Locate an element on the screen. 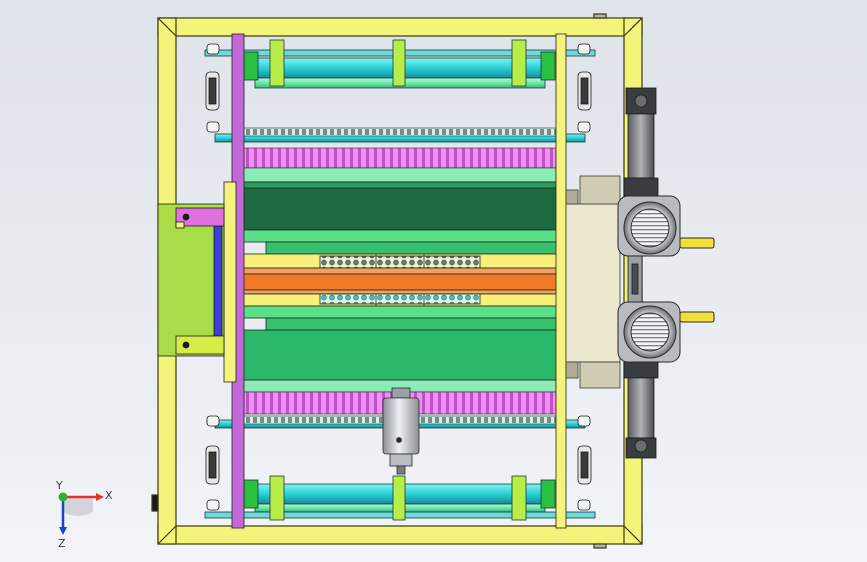 The height and width of the screenshot is (562, 867). frame-foot-bottom is located at coordinates (600, 546).